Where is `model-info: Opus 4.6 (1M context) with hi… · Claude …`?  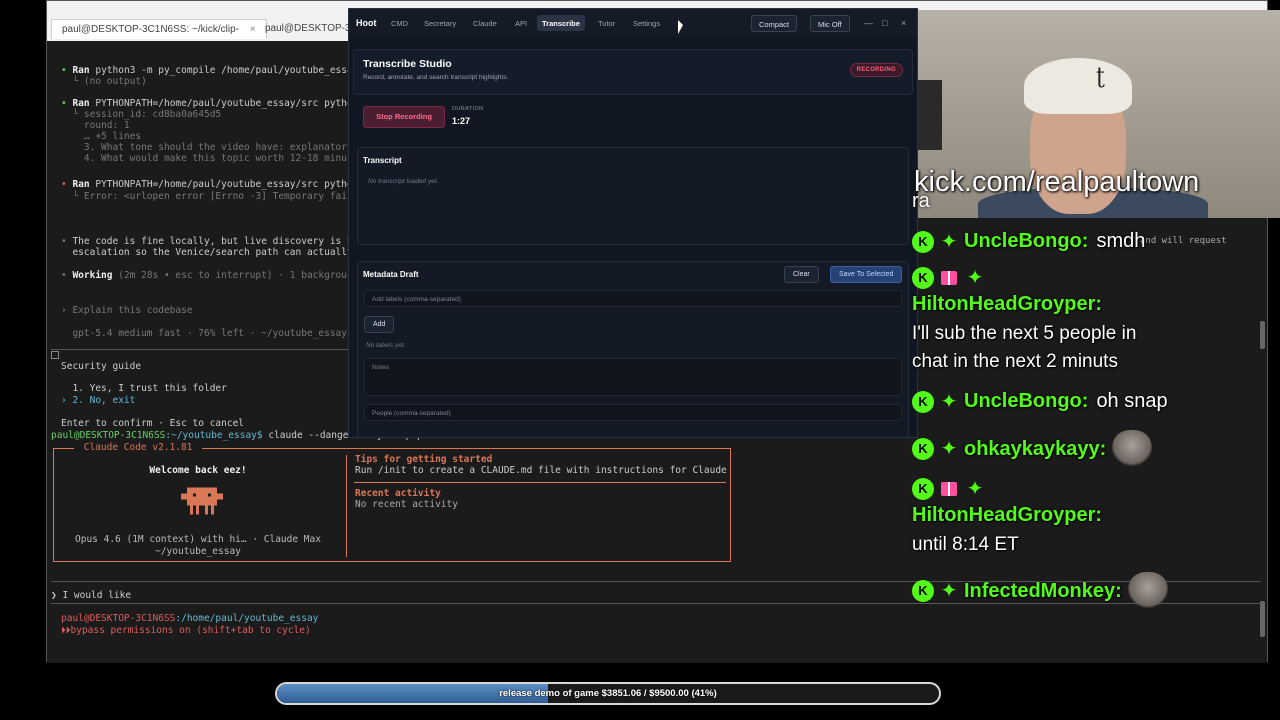
model-info: Opus 4.6 (1M context) with hi… · Claude … is located at coordinates (198, 539).